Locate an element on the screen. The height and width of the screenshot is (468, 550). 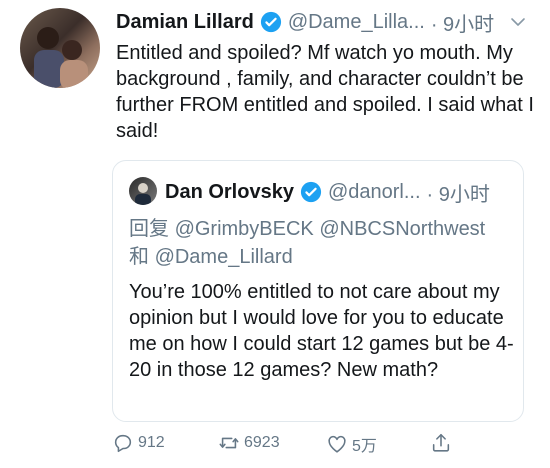
like-count: 5万 is located at coordinates (364, 446).